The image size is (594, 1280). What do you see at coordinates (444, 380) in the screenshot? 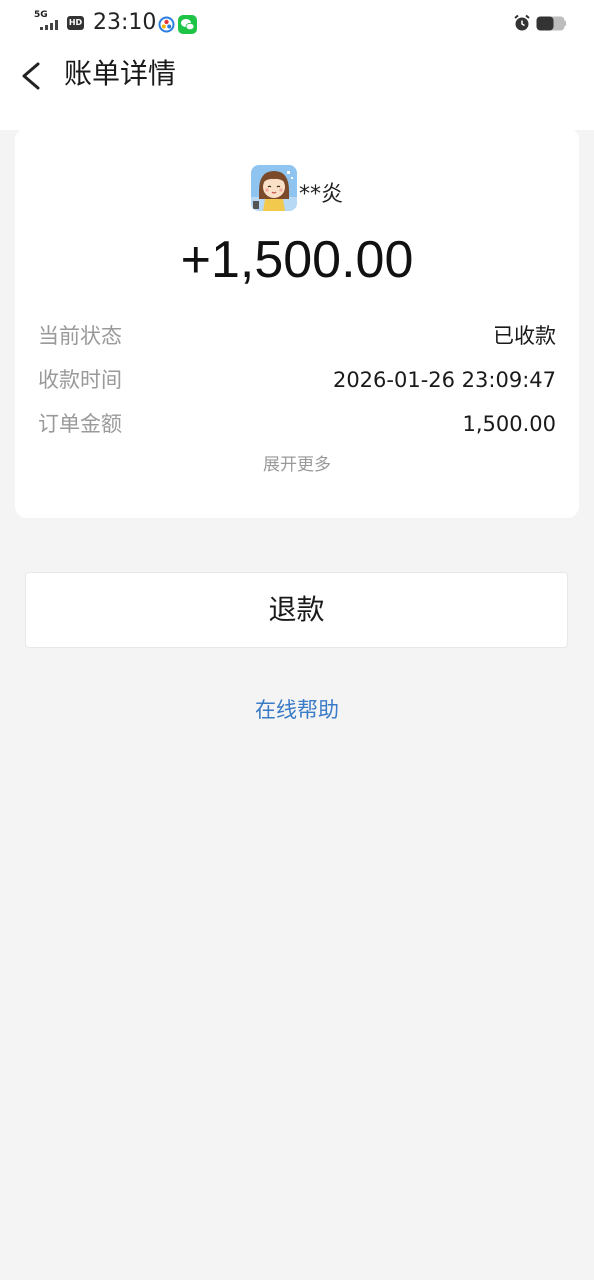
I see `detail-value: 2026-01-26 23:09:47` at bounding box center [444, 380].